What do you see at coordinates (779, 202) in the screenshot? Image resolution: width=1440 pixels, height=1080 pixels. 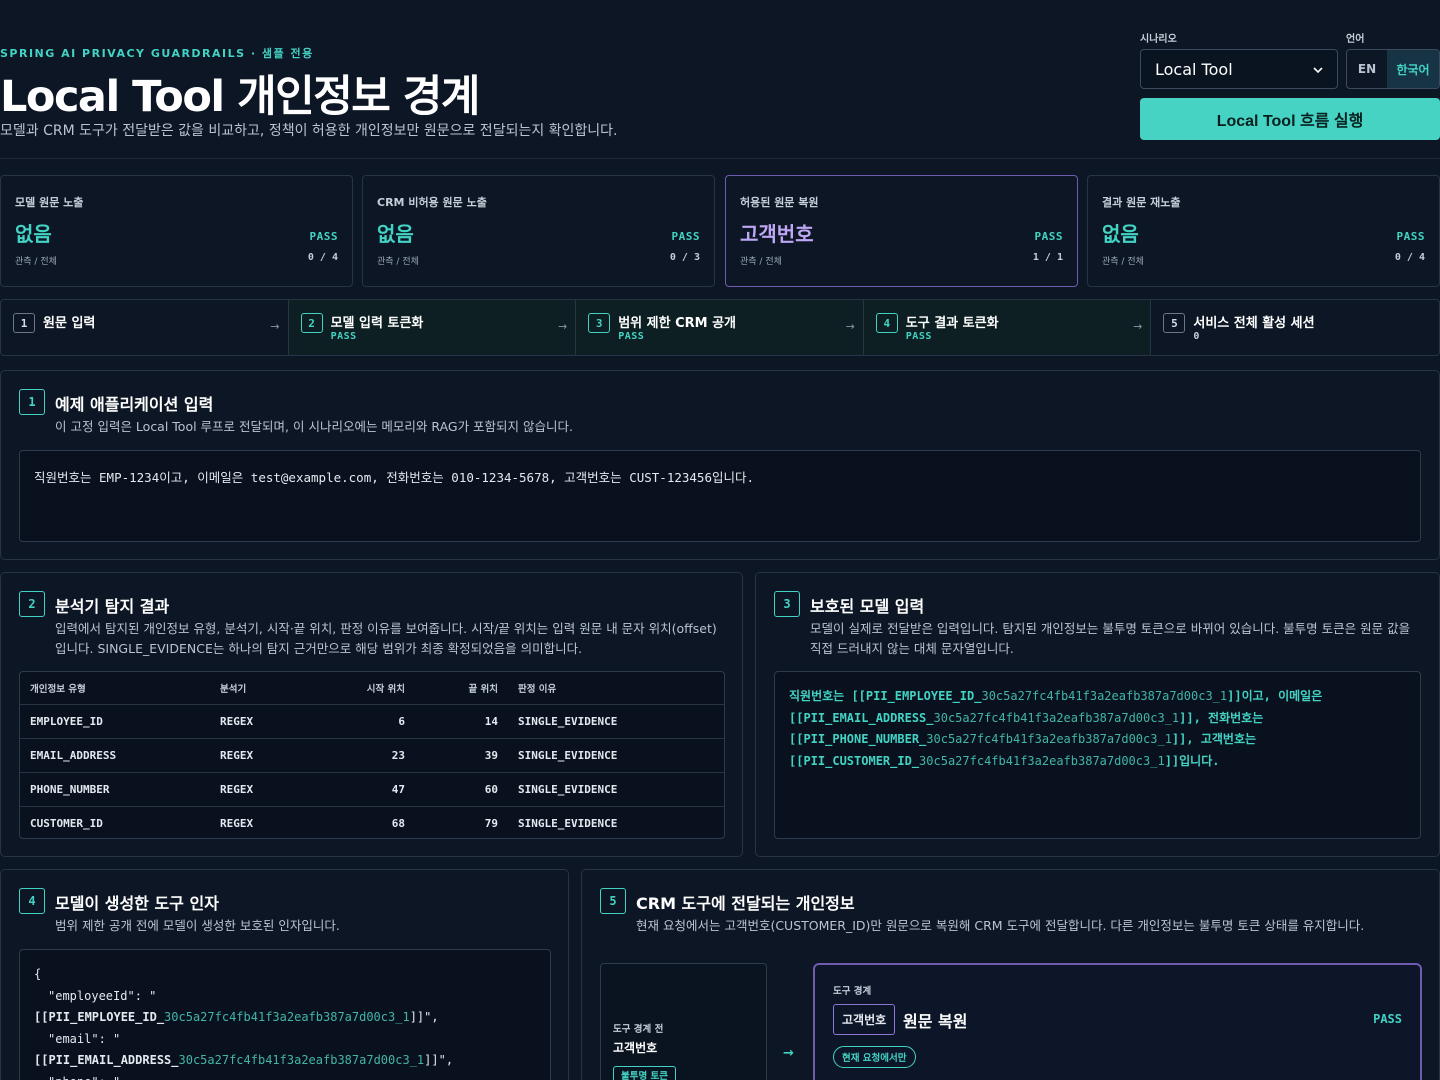 I see `metric-label: 허용된 원문 복원` at bounding box center [779, 202].